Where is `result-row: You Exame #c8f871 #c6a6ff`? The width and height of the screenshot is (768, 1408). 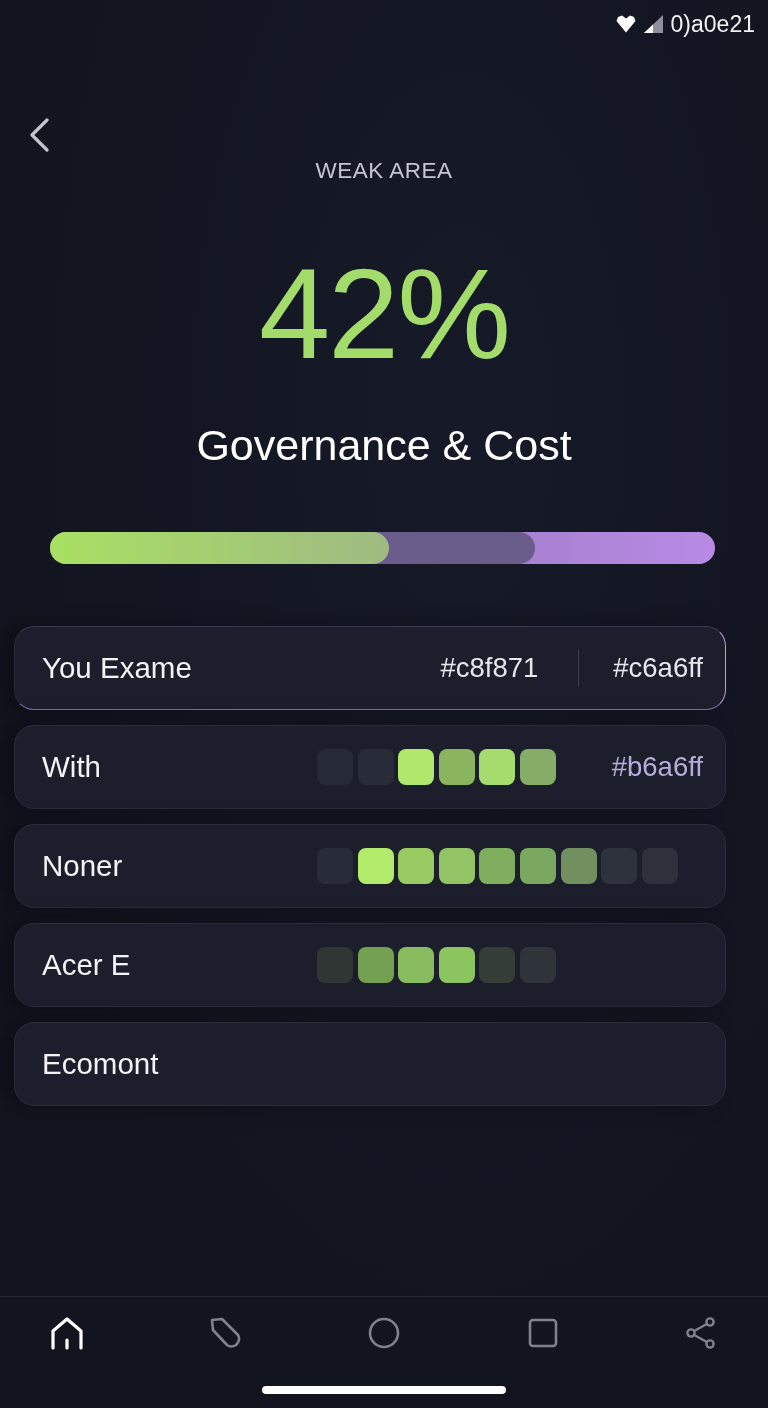
result-row: You Exame #c8f871 #c6a6ff is located at coordinates (370, 667).